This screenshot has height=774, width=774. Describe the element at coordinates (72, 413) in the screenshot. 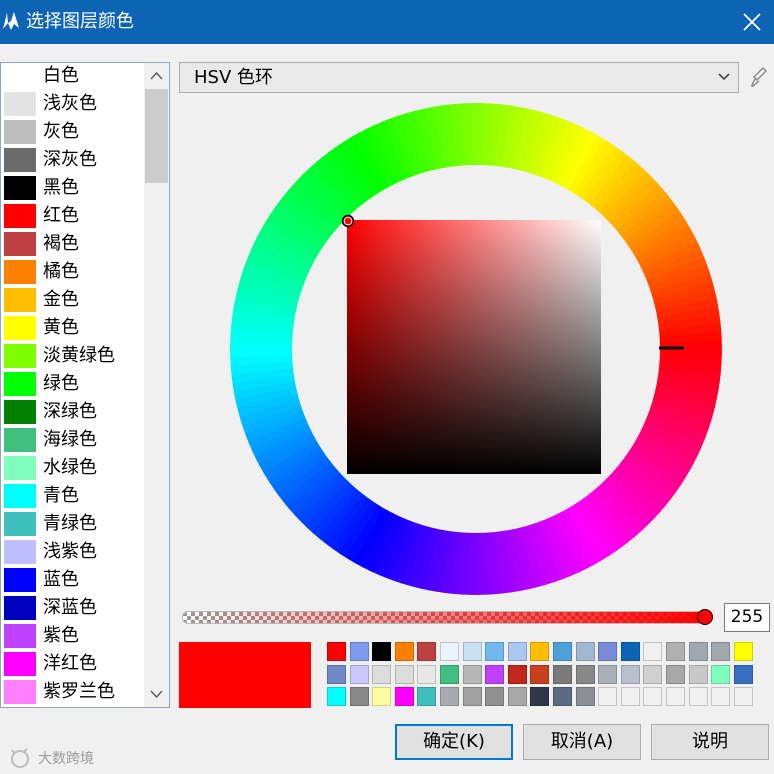

I see `color-list-item: 深绿色` at that location.